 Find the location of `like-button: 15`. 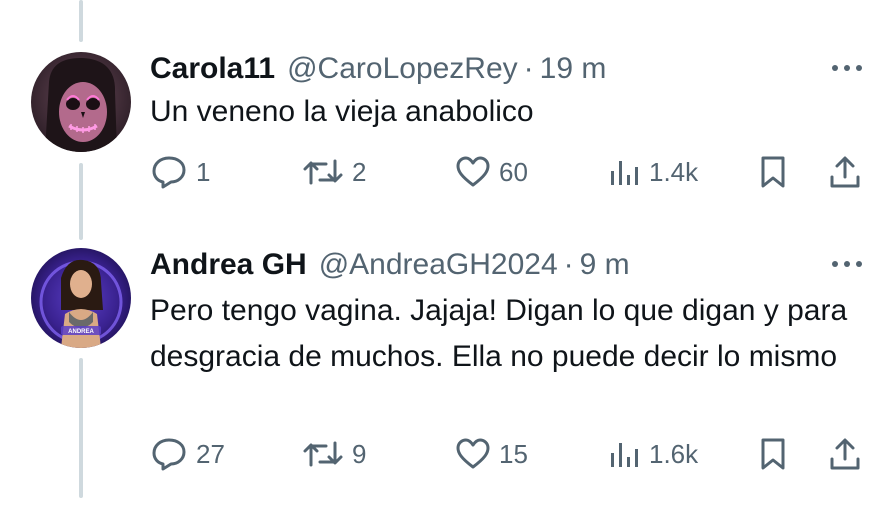

like-button: 15 is located at coordinates (491, 454).